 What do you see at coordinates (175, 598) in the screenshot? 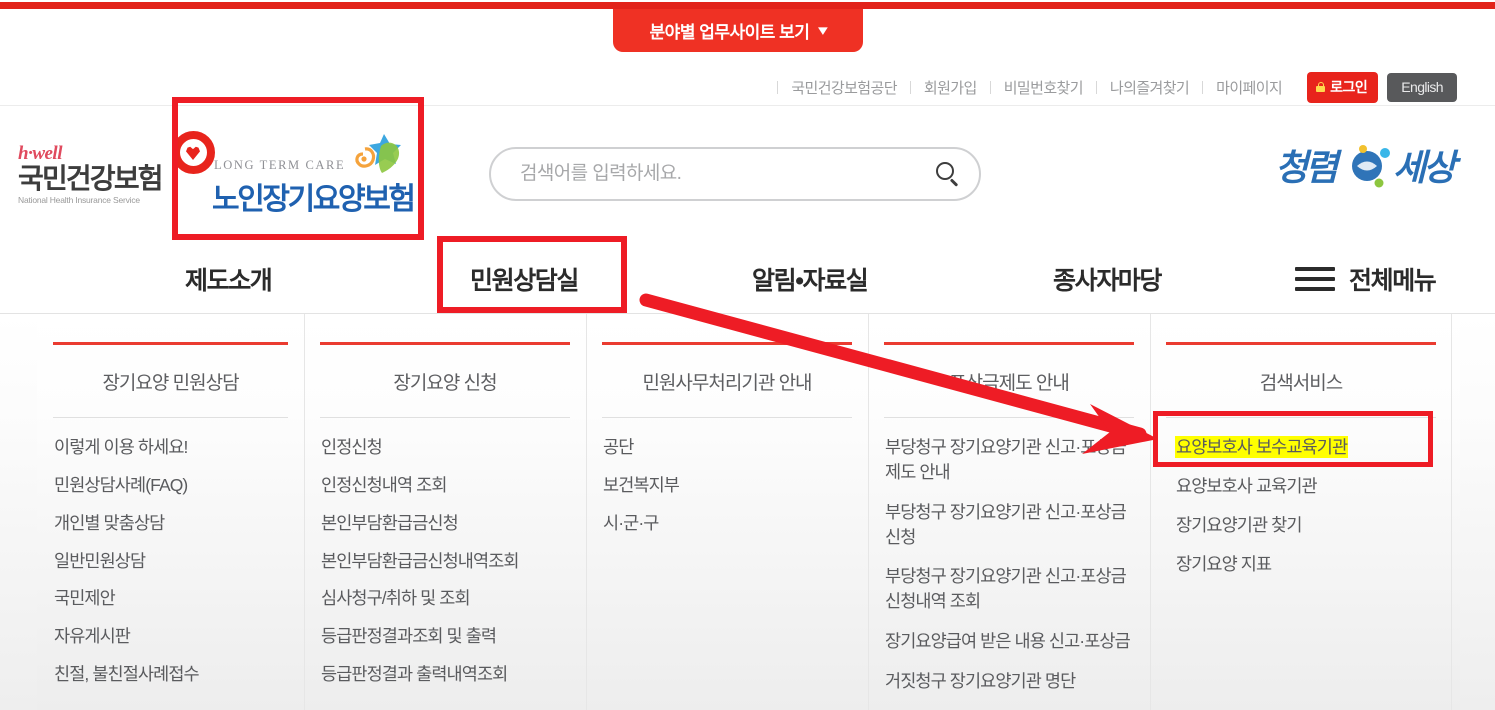
I see `mega-link: 국민제안` at bounding box center [175, 598].